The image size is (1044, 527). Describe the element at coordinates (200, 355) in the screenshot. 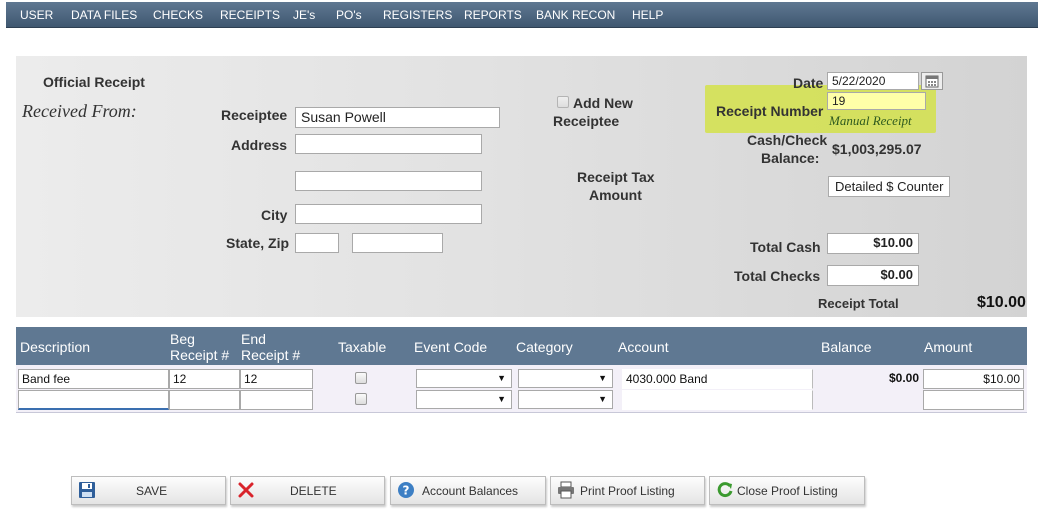

I see `col-beg-receipt-line2: Receipt #` at that location.